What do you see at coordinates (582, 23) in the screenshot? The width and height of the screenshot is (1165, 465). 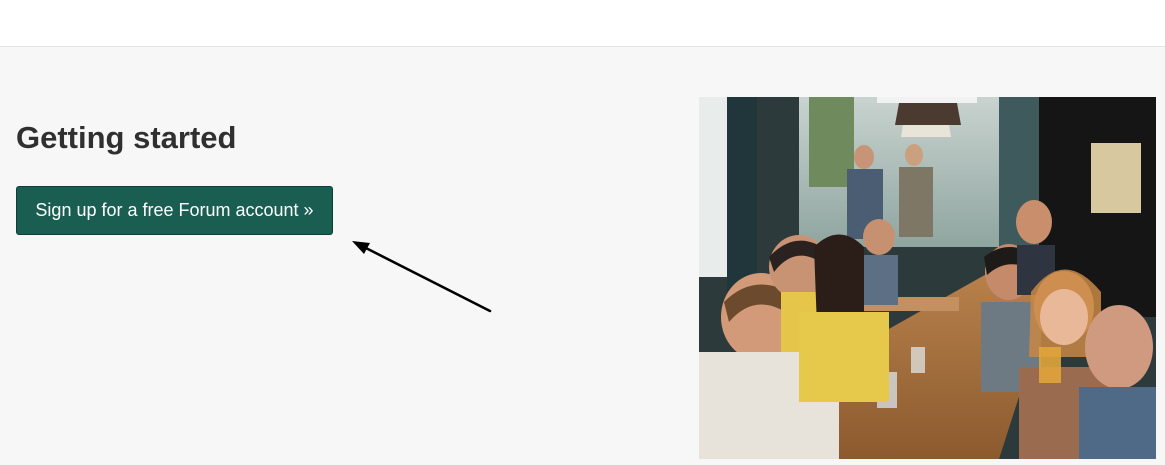 I see `top-header-bar` at bounding box center [582, 23].